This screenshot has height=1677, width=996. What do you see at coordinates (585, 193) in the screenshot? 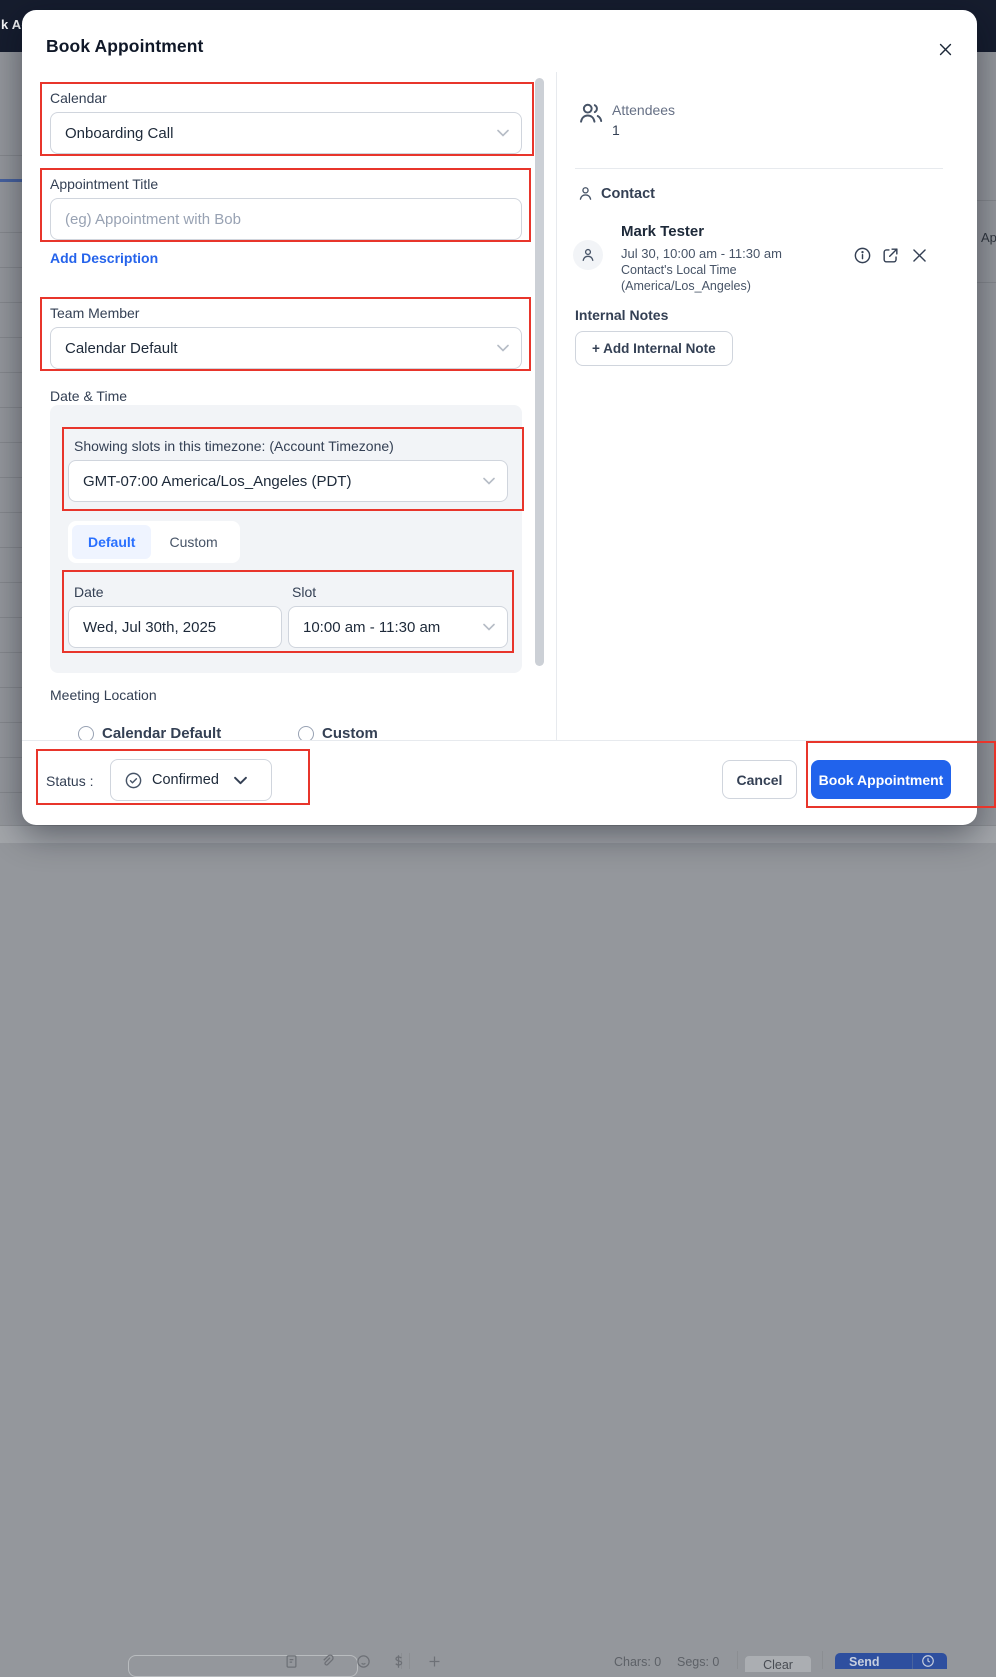
I see `contact-icon` at bounding box center [585, 193].